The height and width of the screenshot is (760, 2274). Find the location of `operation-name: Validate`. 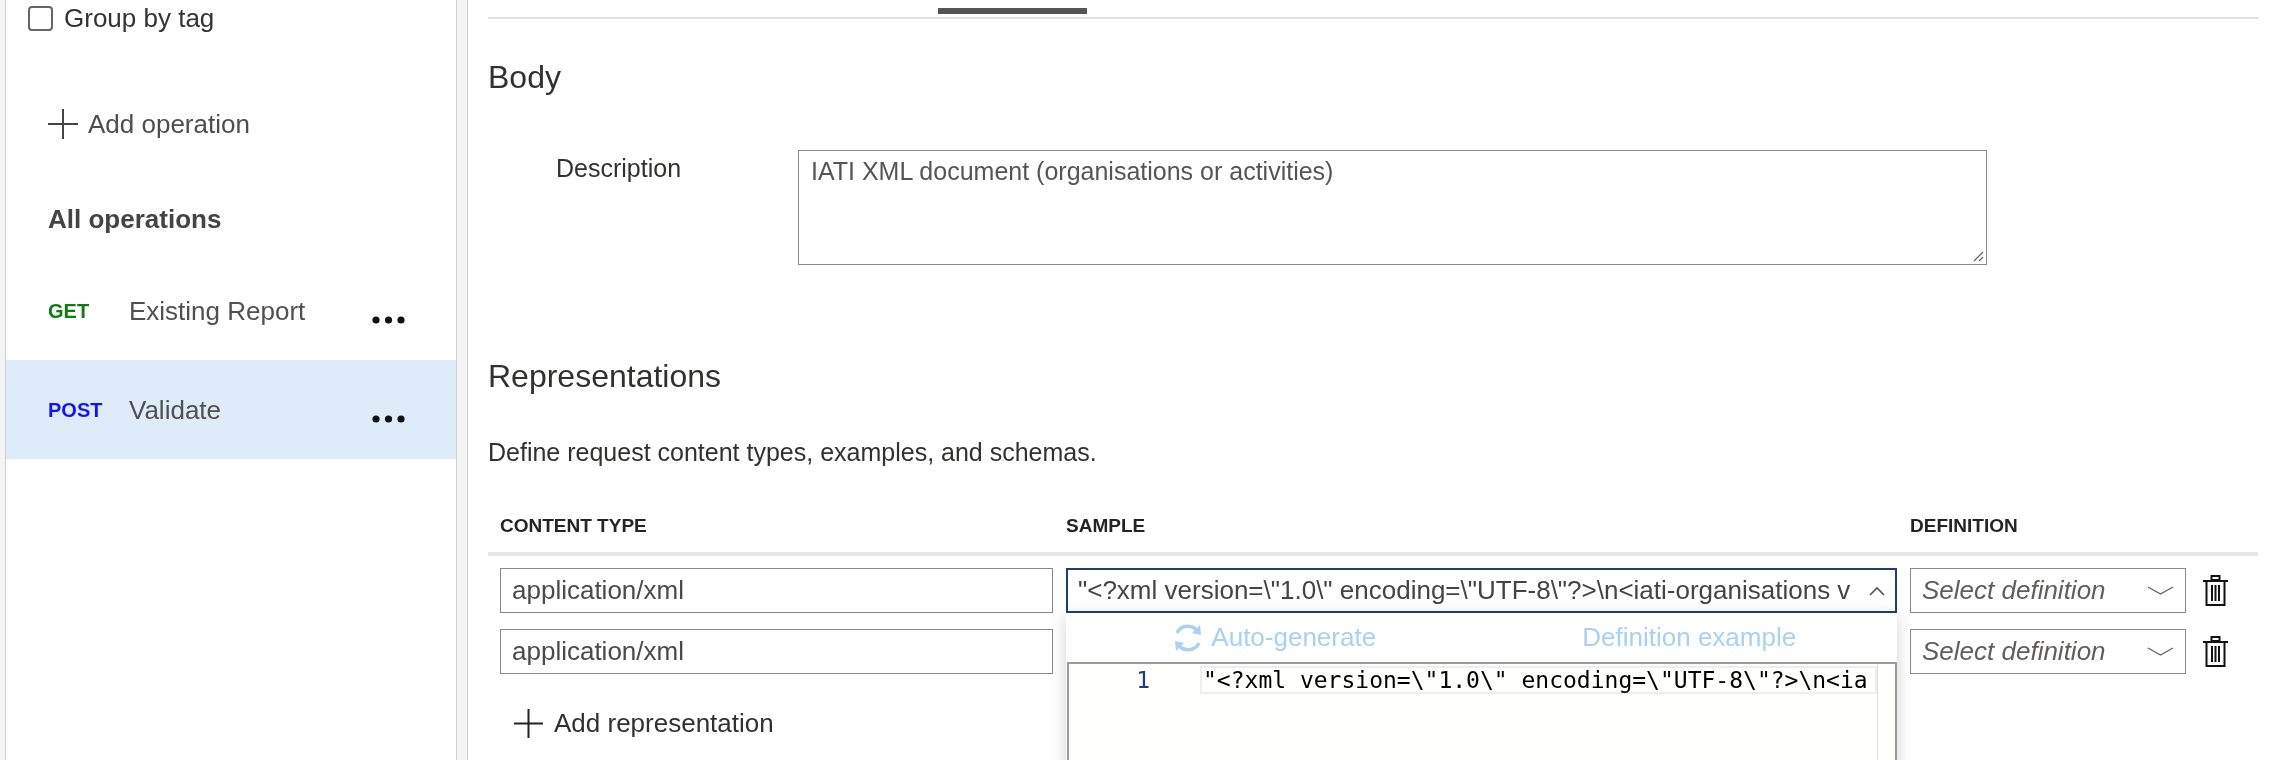

operation-name: Validate is located at coordinates (175, 409).